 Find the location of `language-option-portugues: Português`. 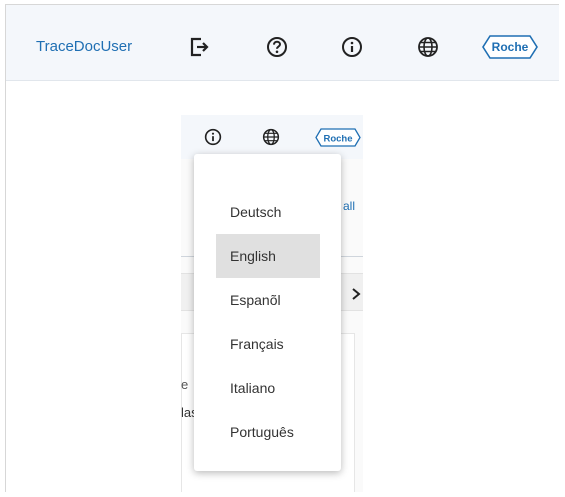

language-option-portugues: Português is located at coordinates (268, 432).